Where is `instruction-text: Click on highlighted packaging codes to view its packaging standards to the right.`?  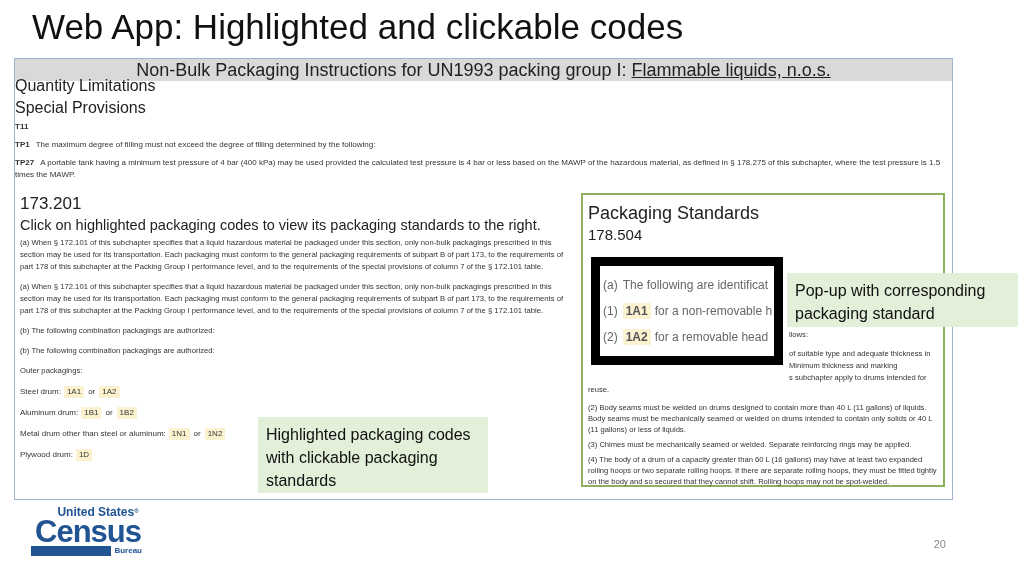
instruction-text: Click on highlighted packaging codes to view its packaging standards to the right. is located at coordinates (281, 225).